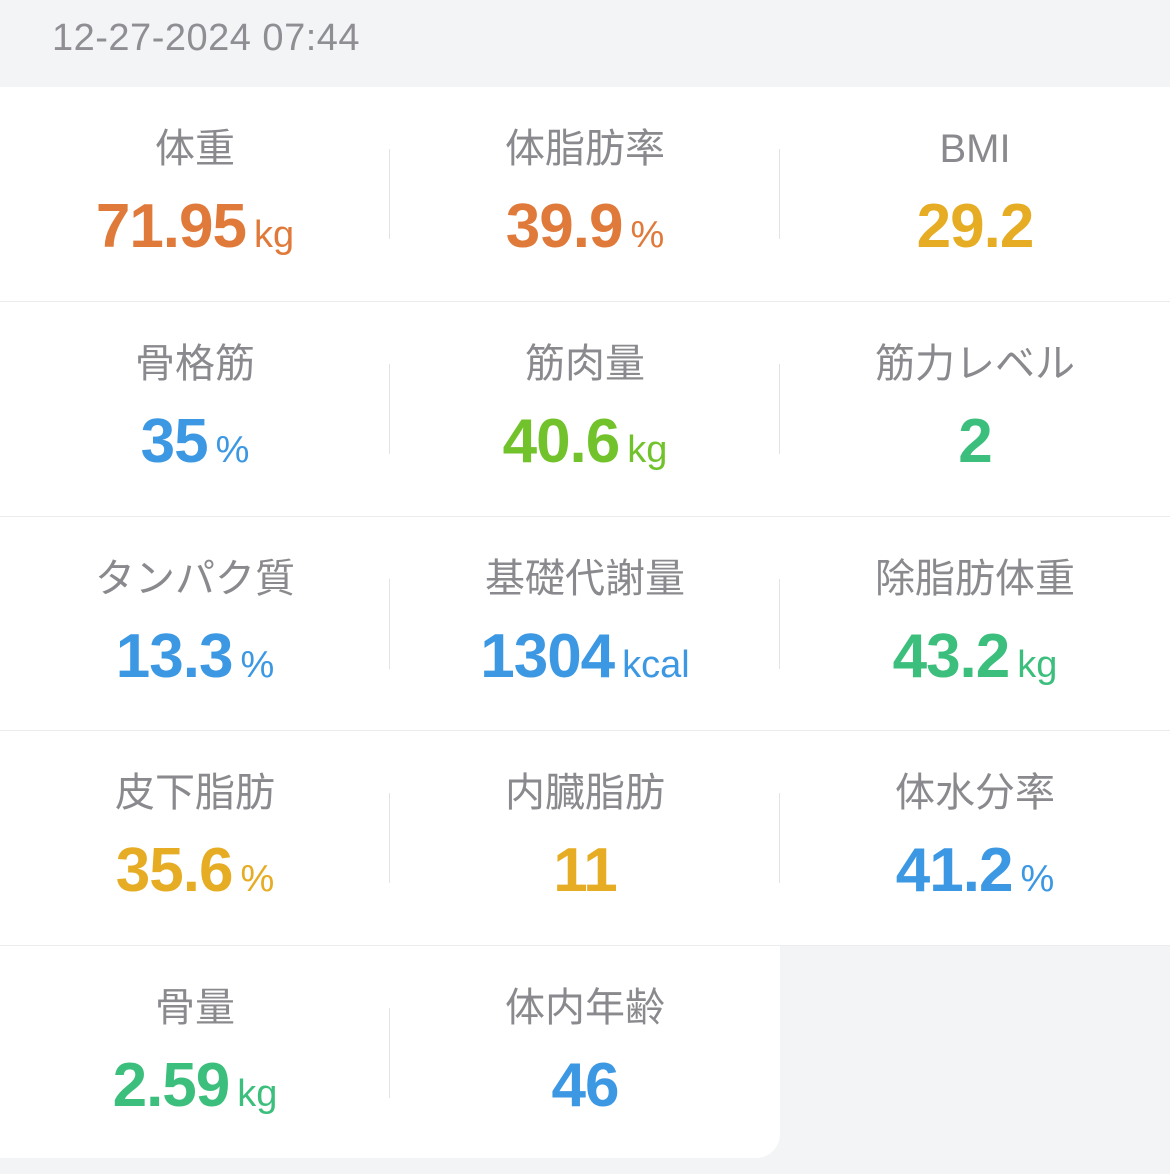 The height and width of the screenshot is (1174, 1170). I want to click on metric-value: 35.6, so click(174, 870).